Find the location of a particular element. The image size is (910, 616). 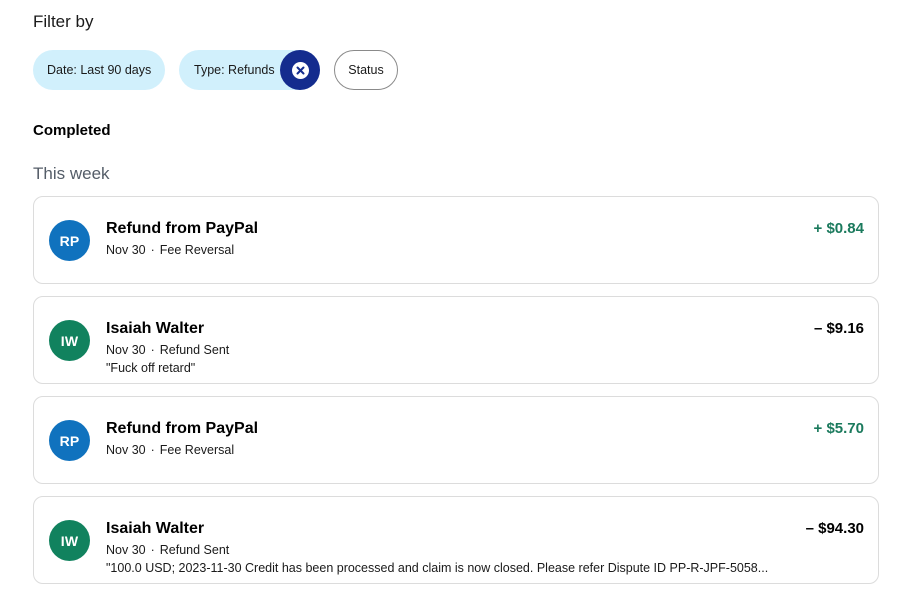

group-title: This week is located at coordinates (71, 173).